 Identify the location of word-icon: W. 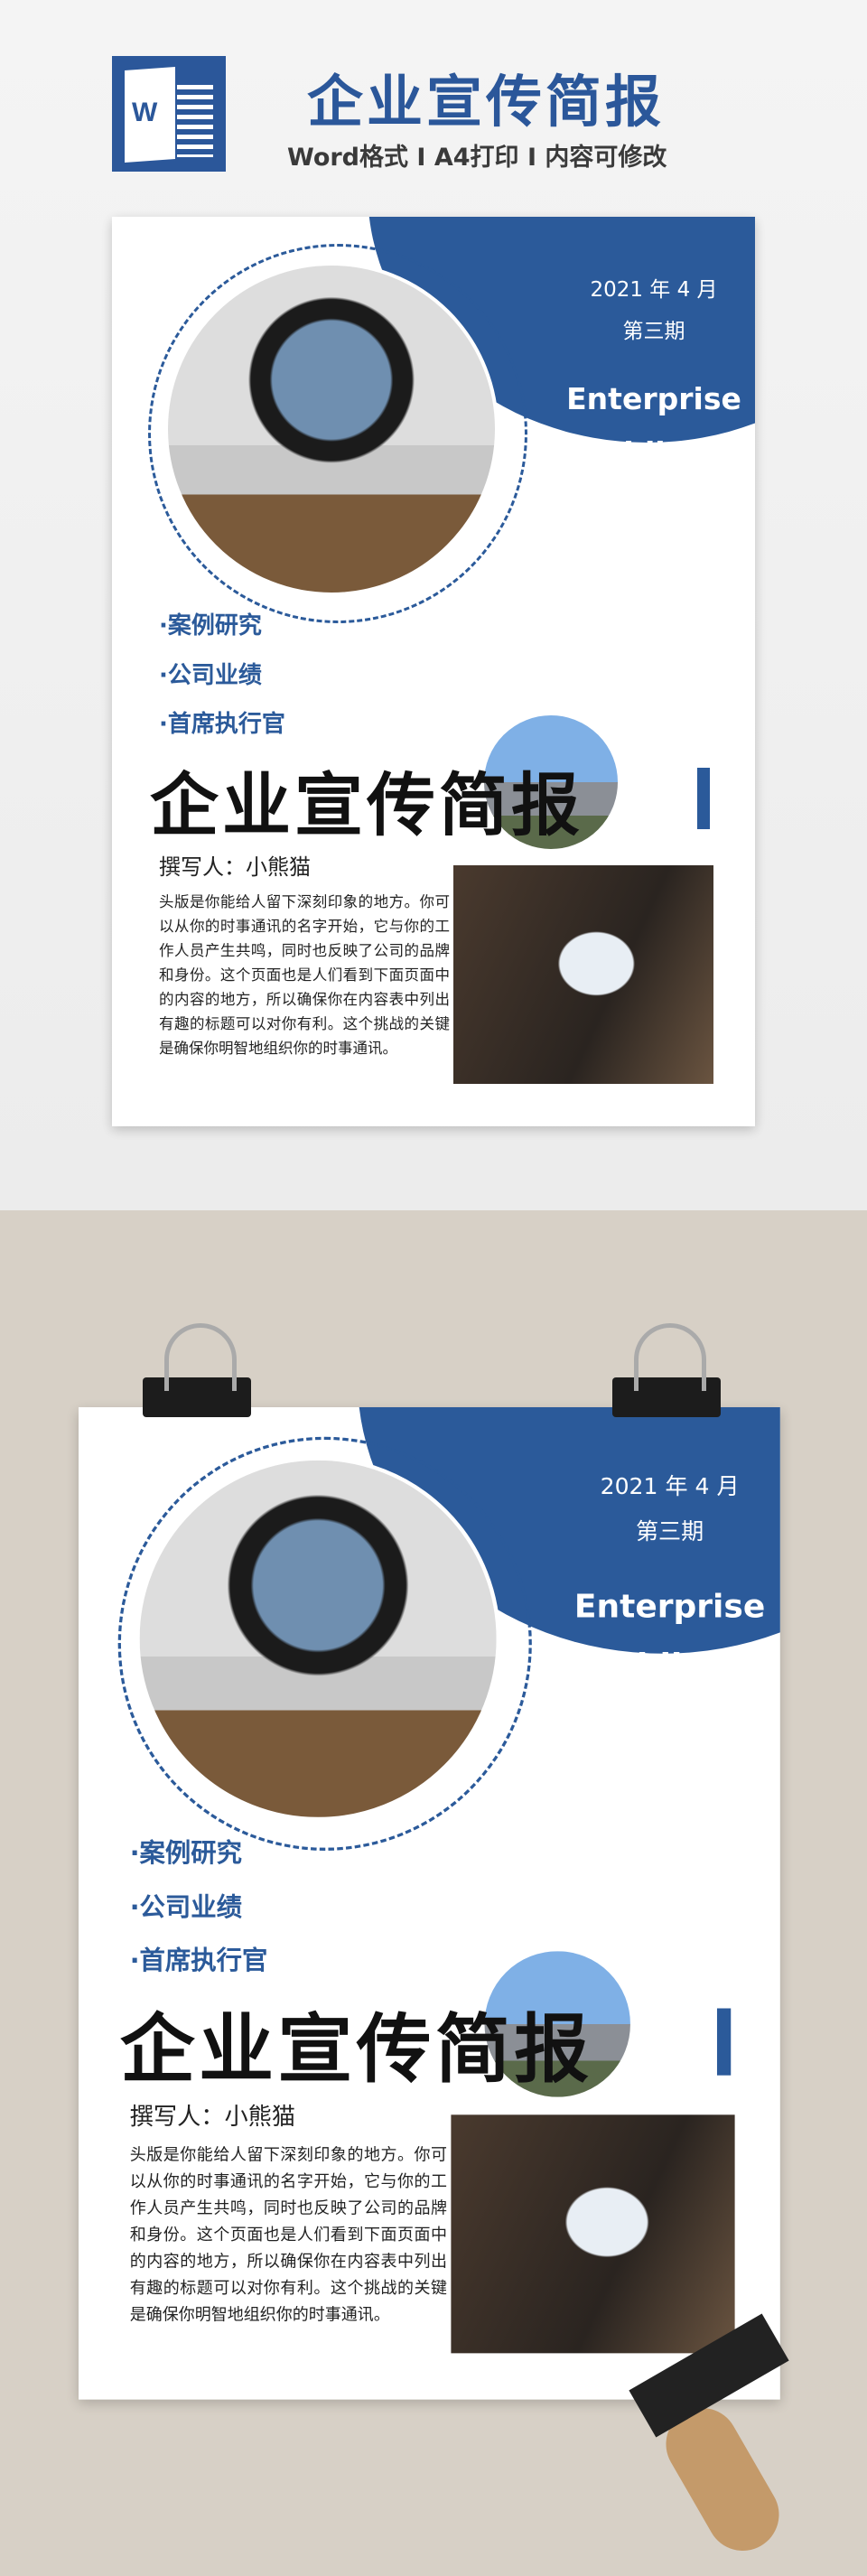
(169, 114).